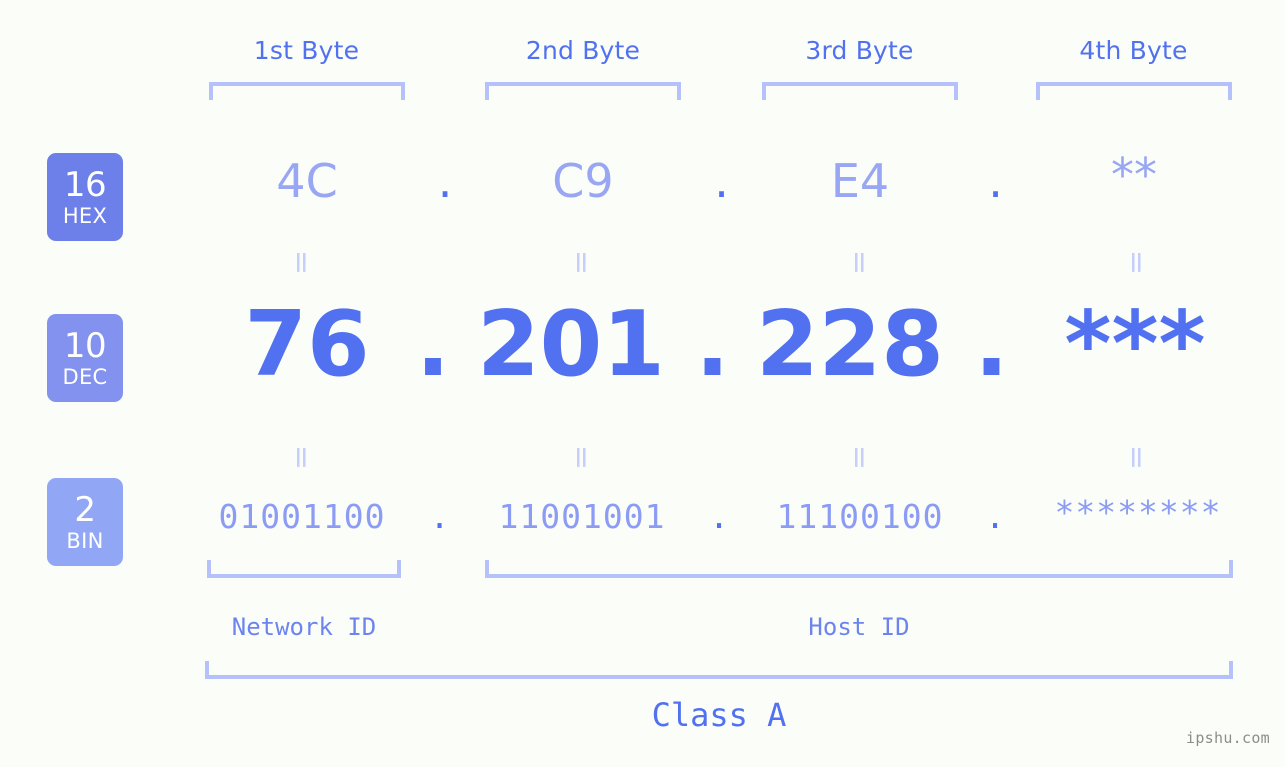 The width and height of the screenshot is (1285, 767). Describe the element at coordinates (1136, 457) in the screenshot. I see `equals-connector-dec-bin-4: =` at that location.